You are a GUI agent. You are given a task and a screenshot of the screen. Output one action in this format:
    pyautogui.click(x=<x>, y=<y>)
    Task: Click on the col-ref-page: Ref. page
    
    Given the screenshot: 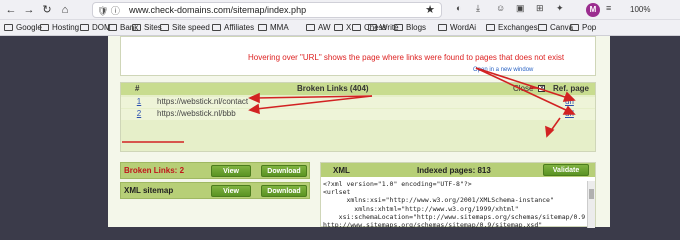 What is the action you would take?
    pyautogui.click(x=571, y=88)
    